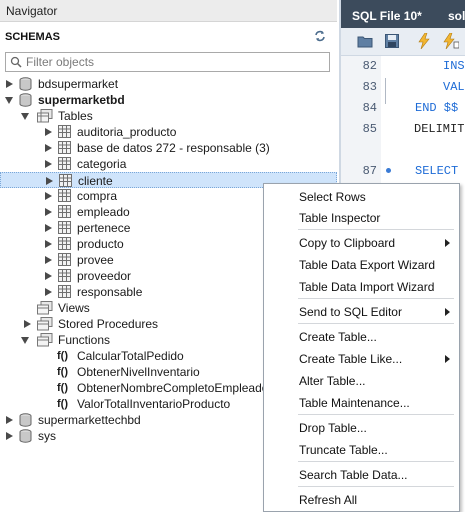 The width and height of the screenshot is (465, 512). What do you see at coordinates (367, 287) in the screenshot?
I see `menu-item-label: Table Data Import Wizard` at bounding box center [367, 287].